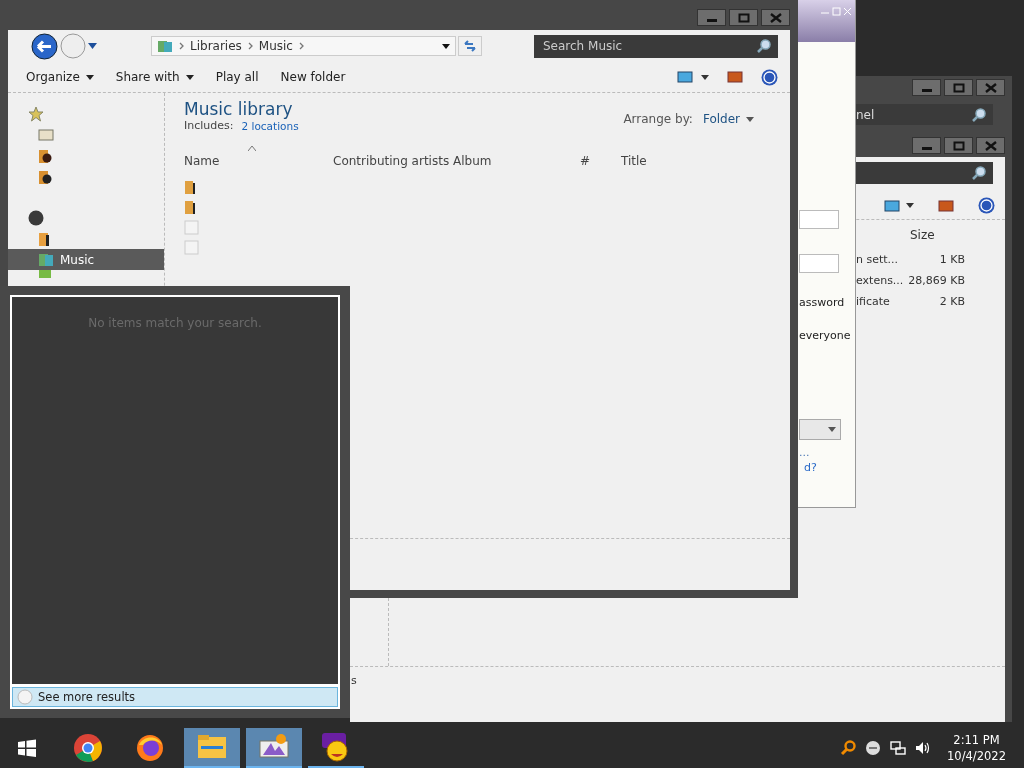 The width and height of the screenshot is (1024, 768). I want to click on arrange-dropdown: Folder, so click(728, 119).